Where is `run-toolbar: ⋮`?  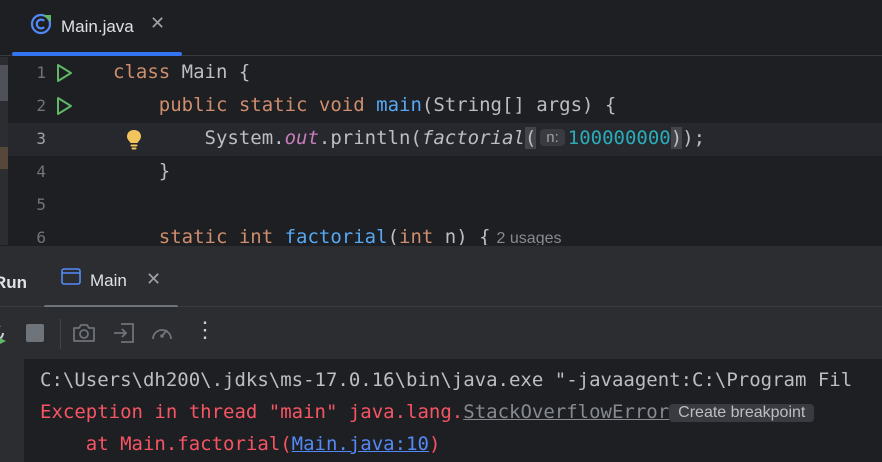
run-toolbar: ⋮ is located at coordinates (441, 333).